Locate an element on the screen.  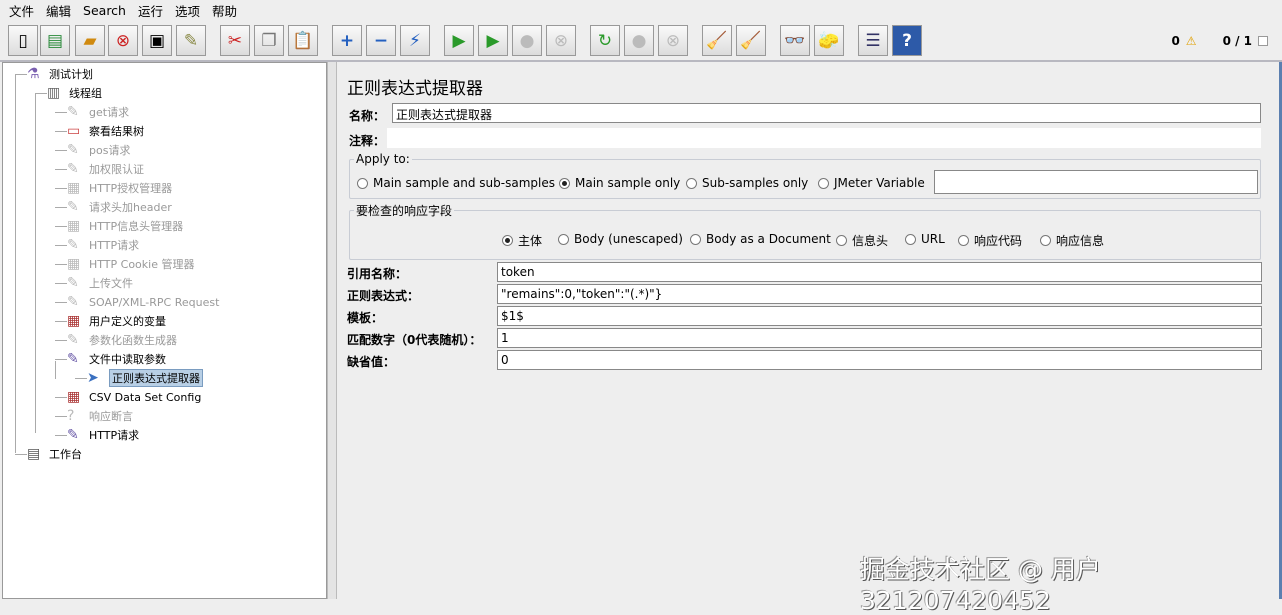
toggle-icon: ⚡ is located at coordinates (415, 40).